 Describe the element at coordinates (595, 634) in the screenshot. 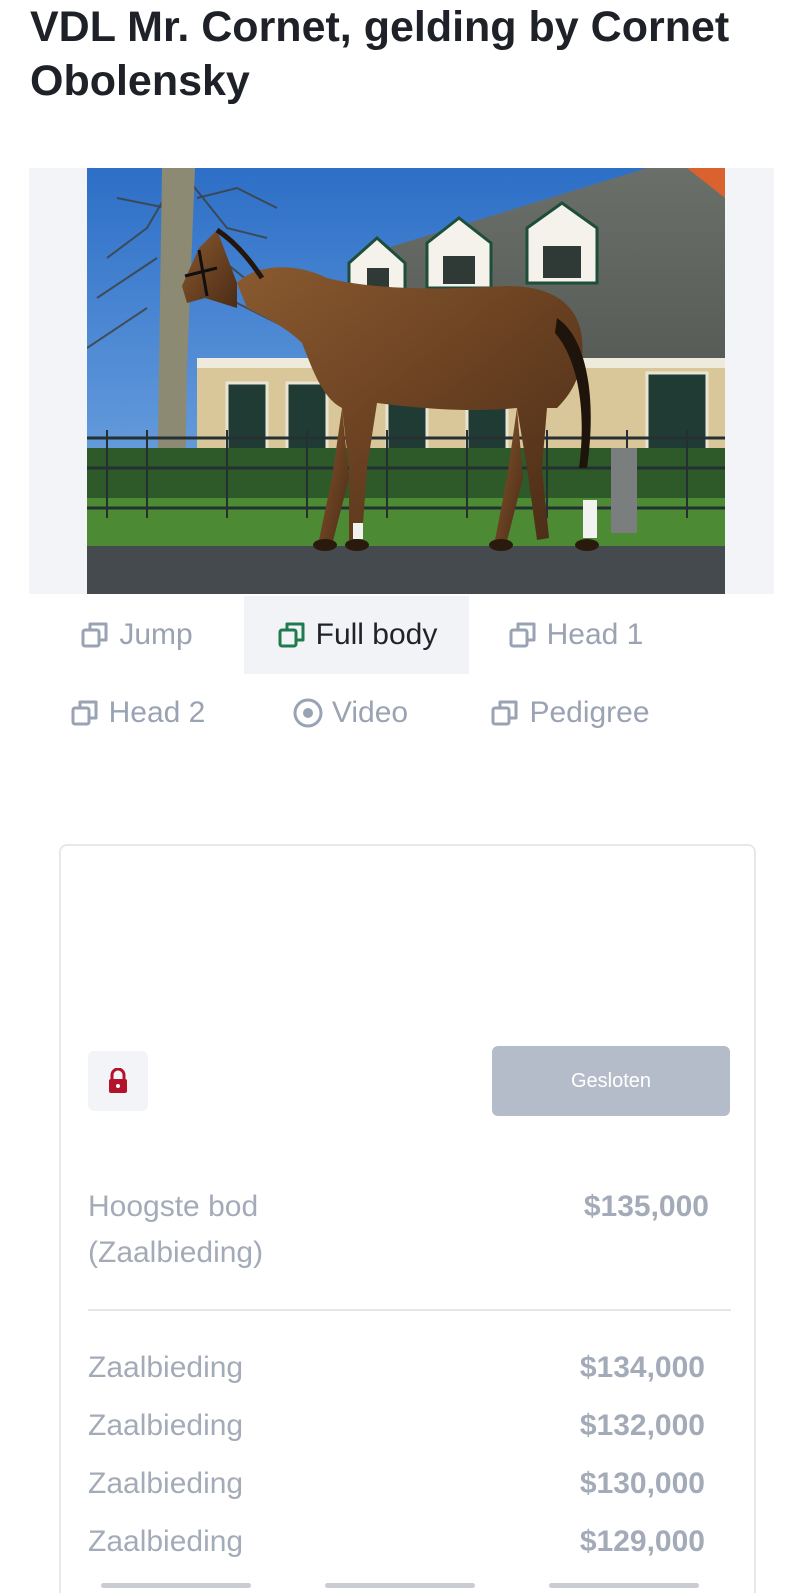

I see `tab-label: Head 1` at that location.